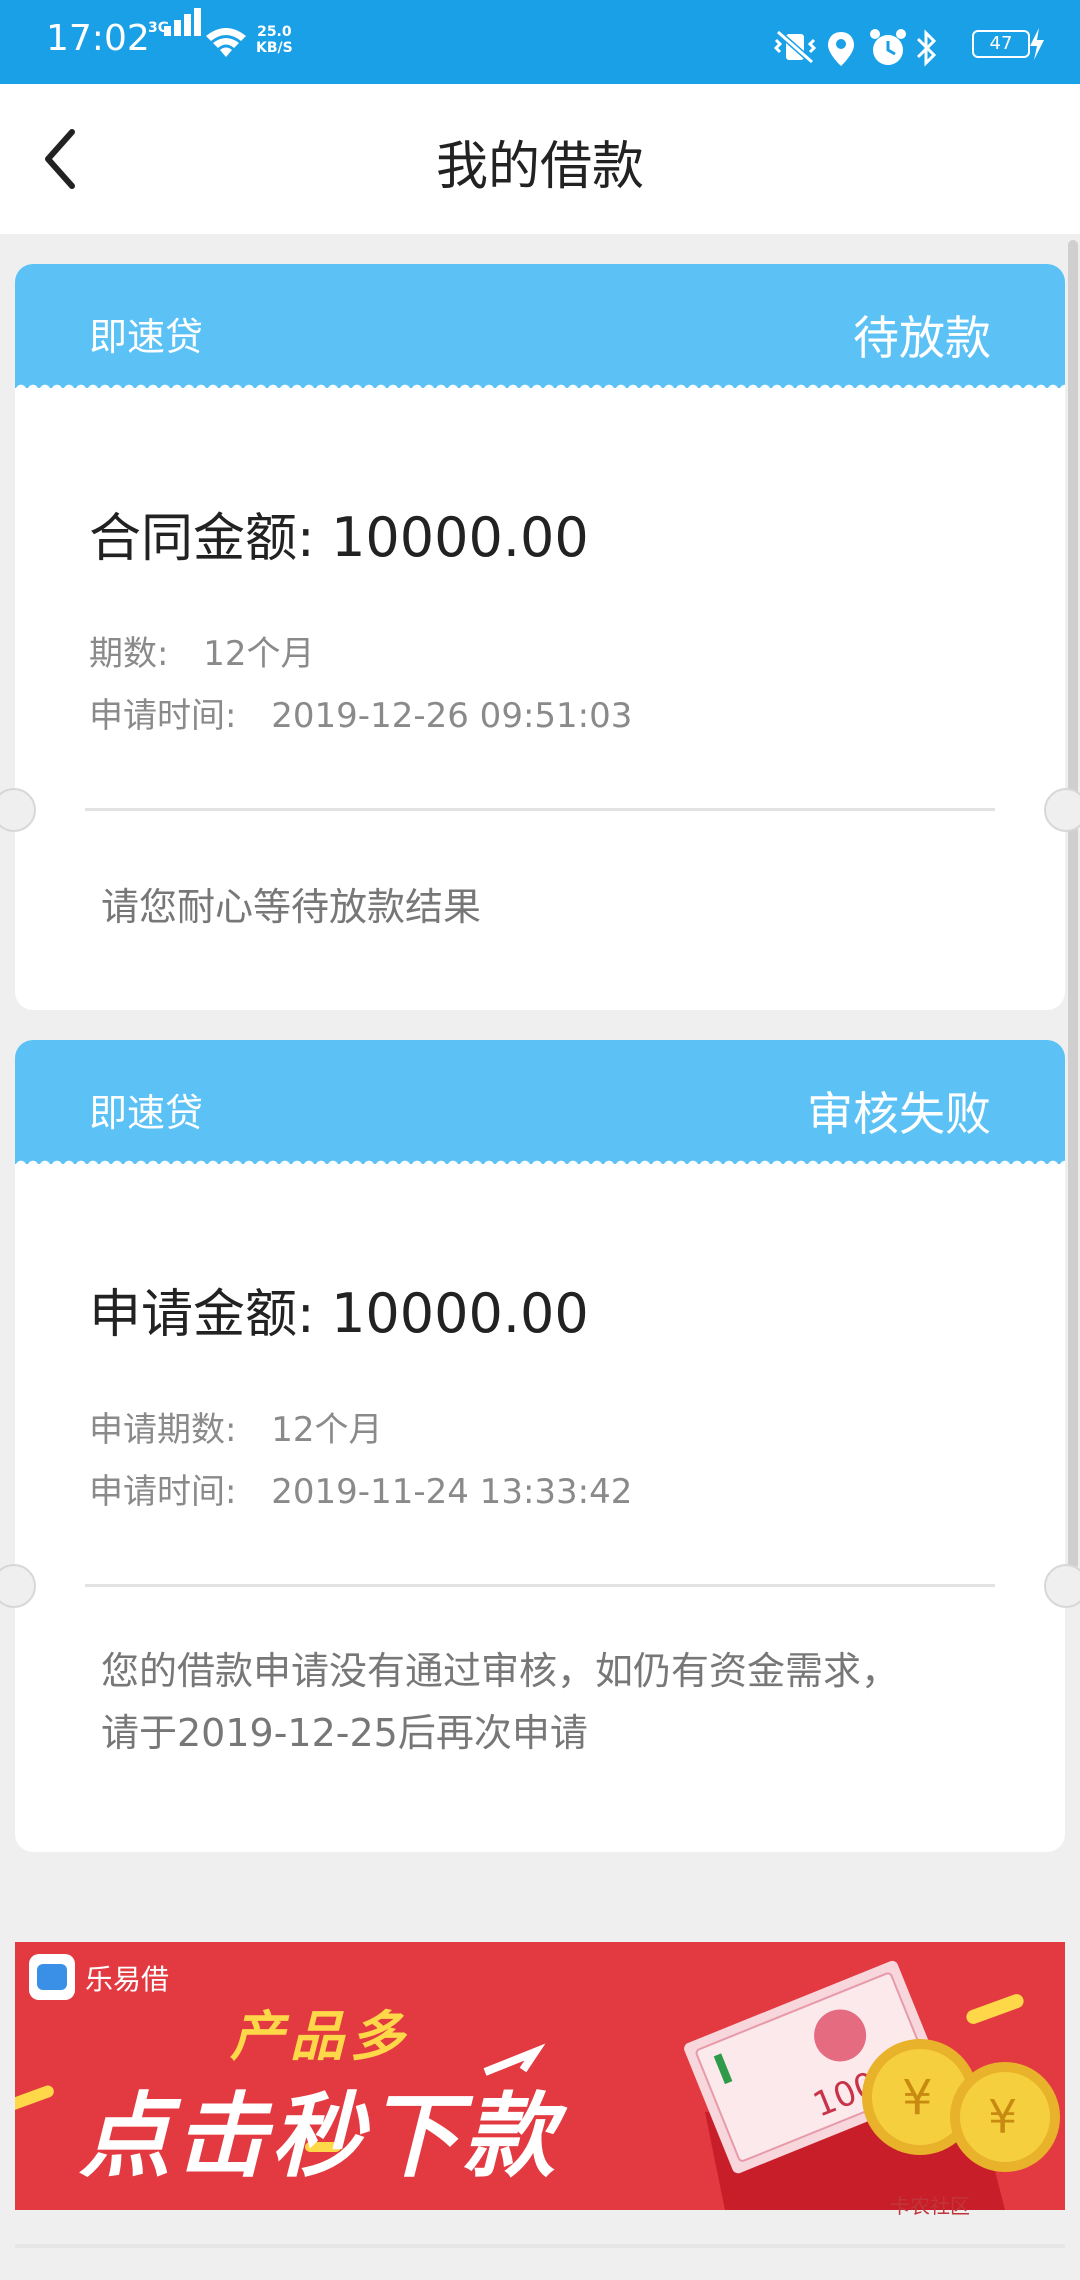 The width and height of the screenshot is (1080, 2280). What do you see at coordinates (930, 2206) in the screenshot?
I see `watermark: 卡农社区` at bounding box center [930, 2206].